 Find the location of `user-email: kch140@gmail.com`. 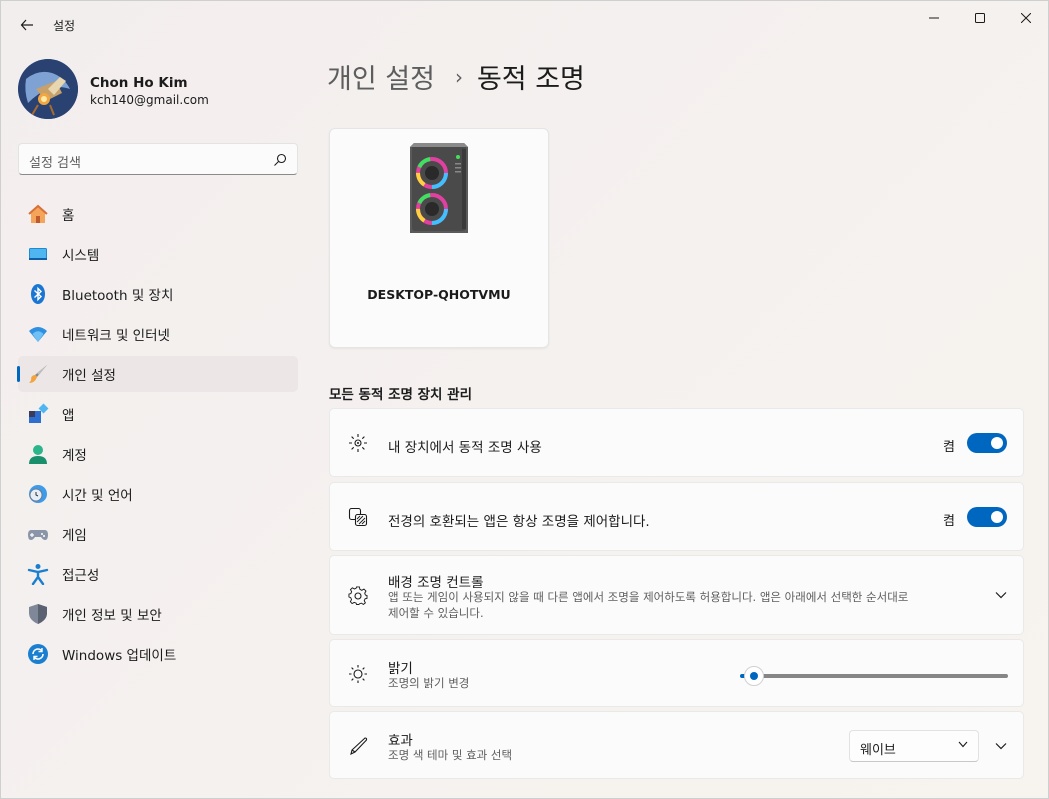

user-email: kch140@gmail.com is located at coordinates (149, 100).